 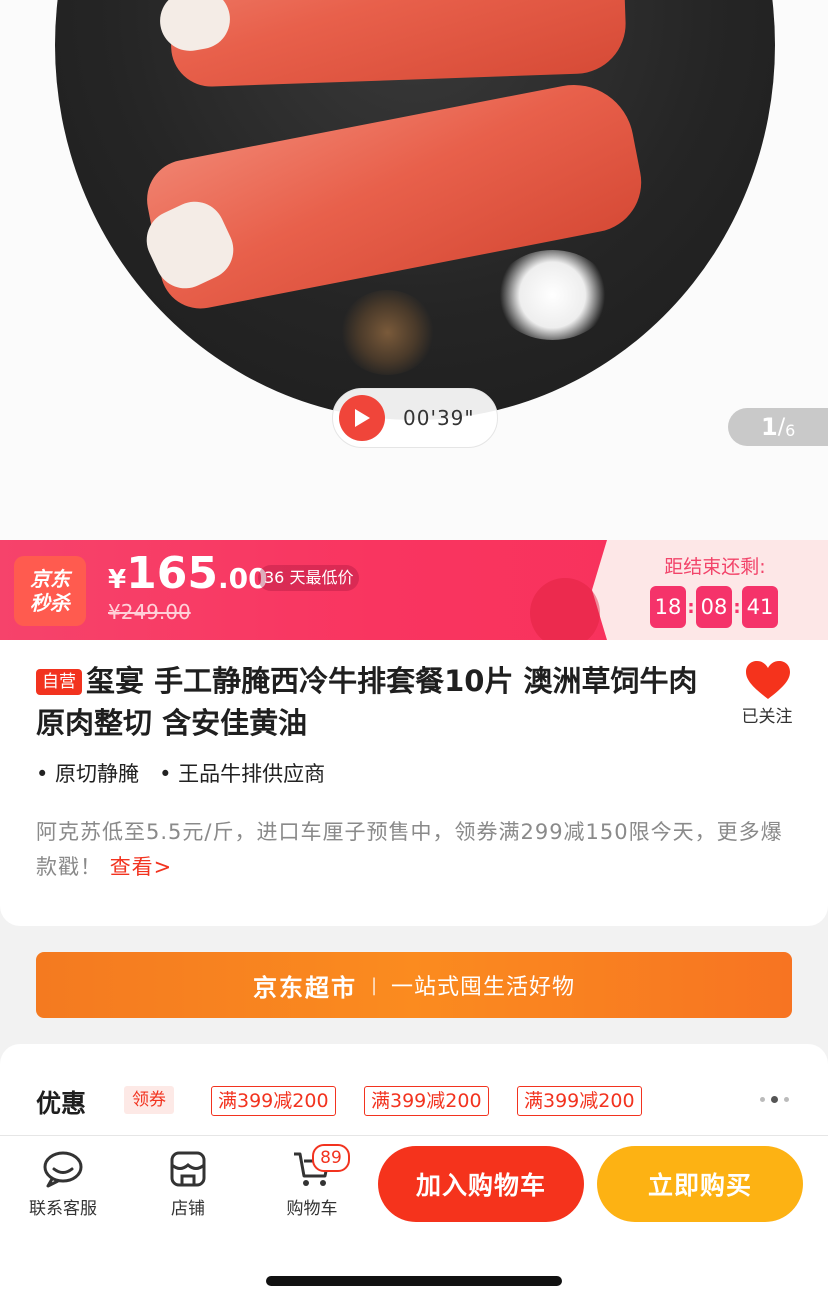 I want to click on pepper-image, so click(x=387, y=332).